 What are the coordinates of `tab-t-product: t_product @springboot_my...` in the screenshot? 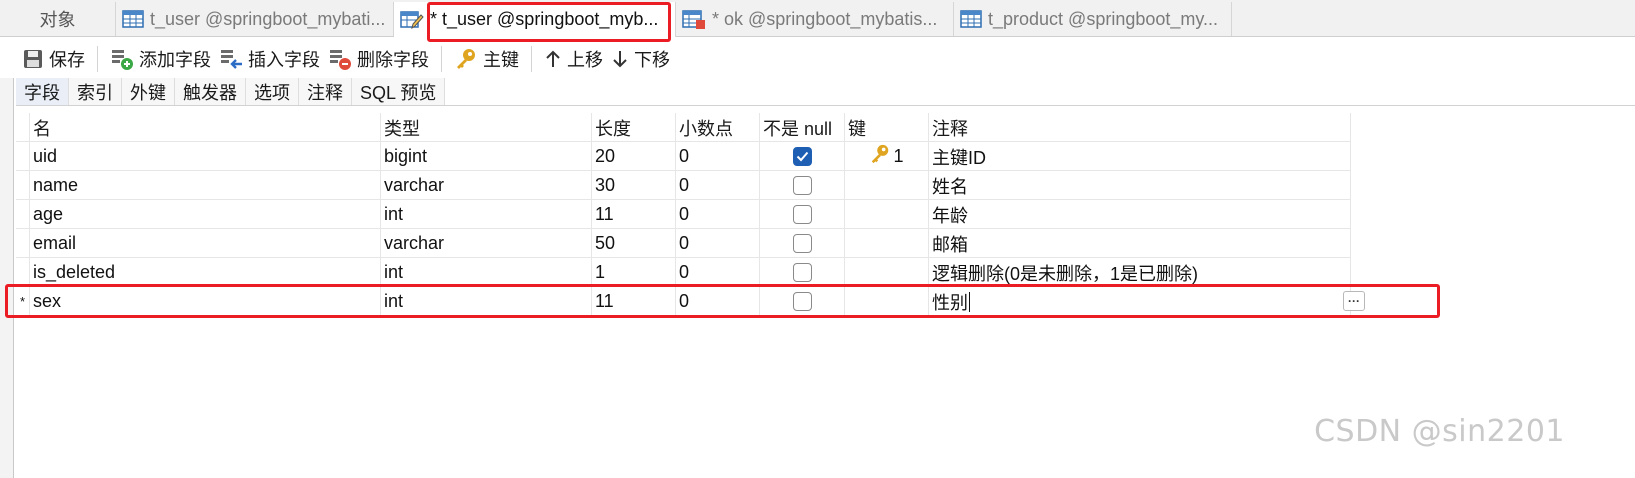 It's located at (1093, 19).